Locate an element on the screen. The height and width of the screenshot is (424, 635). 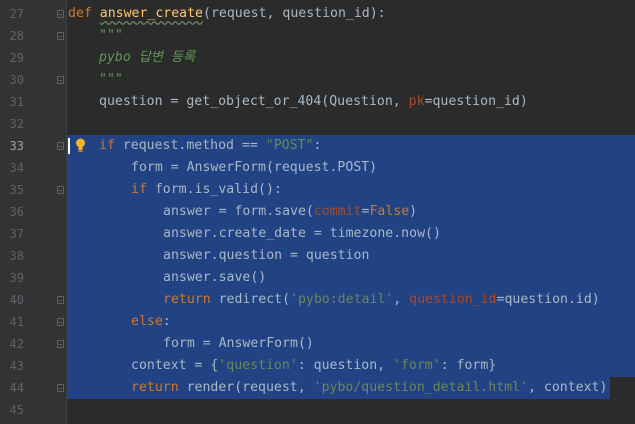
code-line: 30 """ is located at coordinates (317, 80).